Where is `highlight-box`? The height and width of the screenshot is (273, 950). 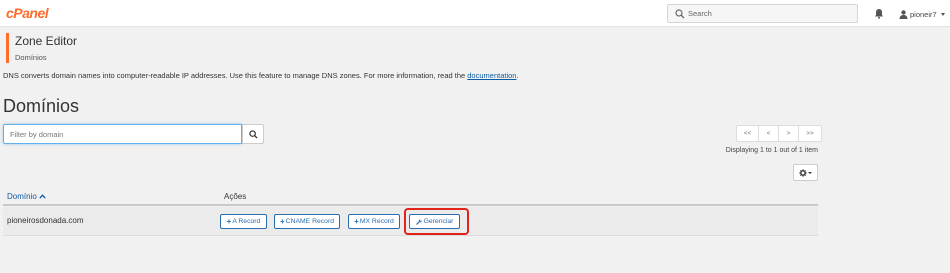 highlight-box is located at coordinates (436, 221).